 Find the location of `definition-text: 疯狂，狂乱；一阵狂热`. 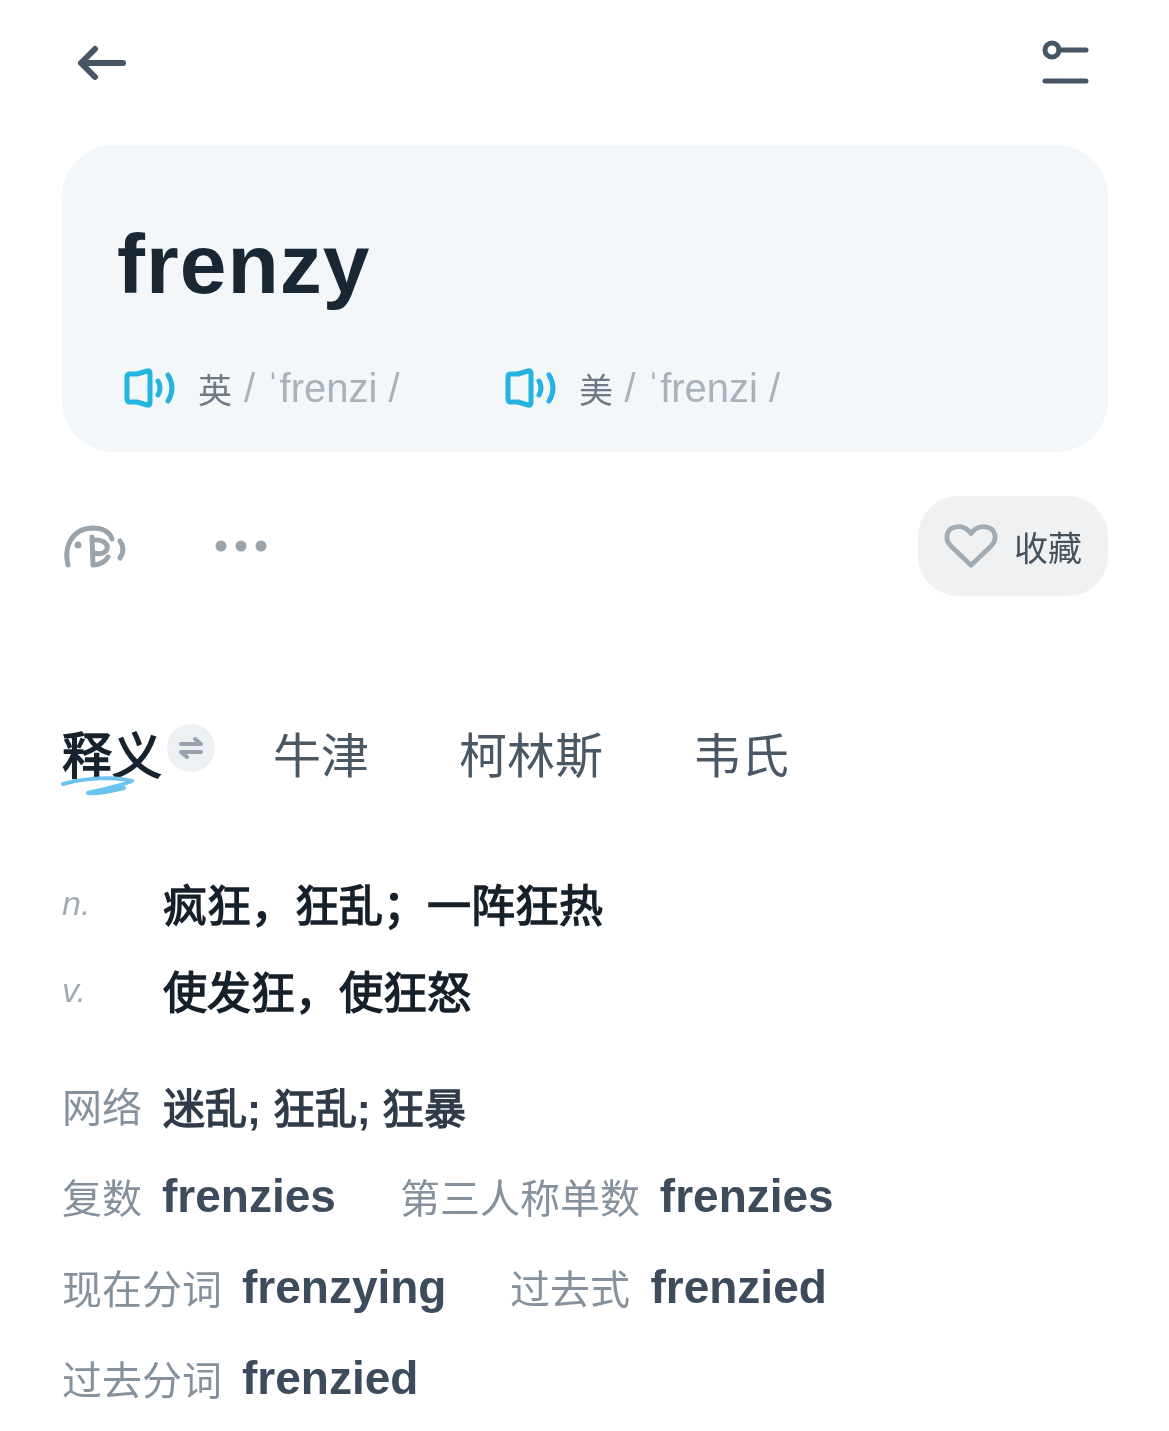

definition-text: 疯狂，狂乱；一阵狂热 is located at coordinates (383, 907).